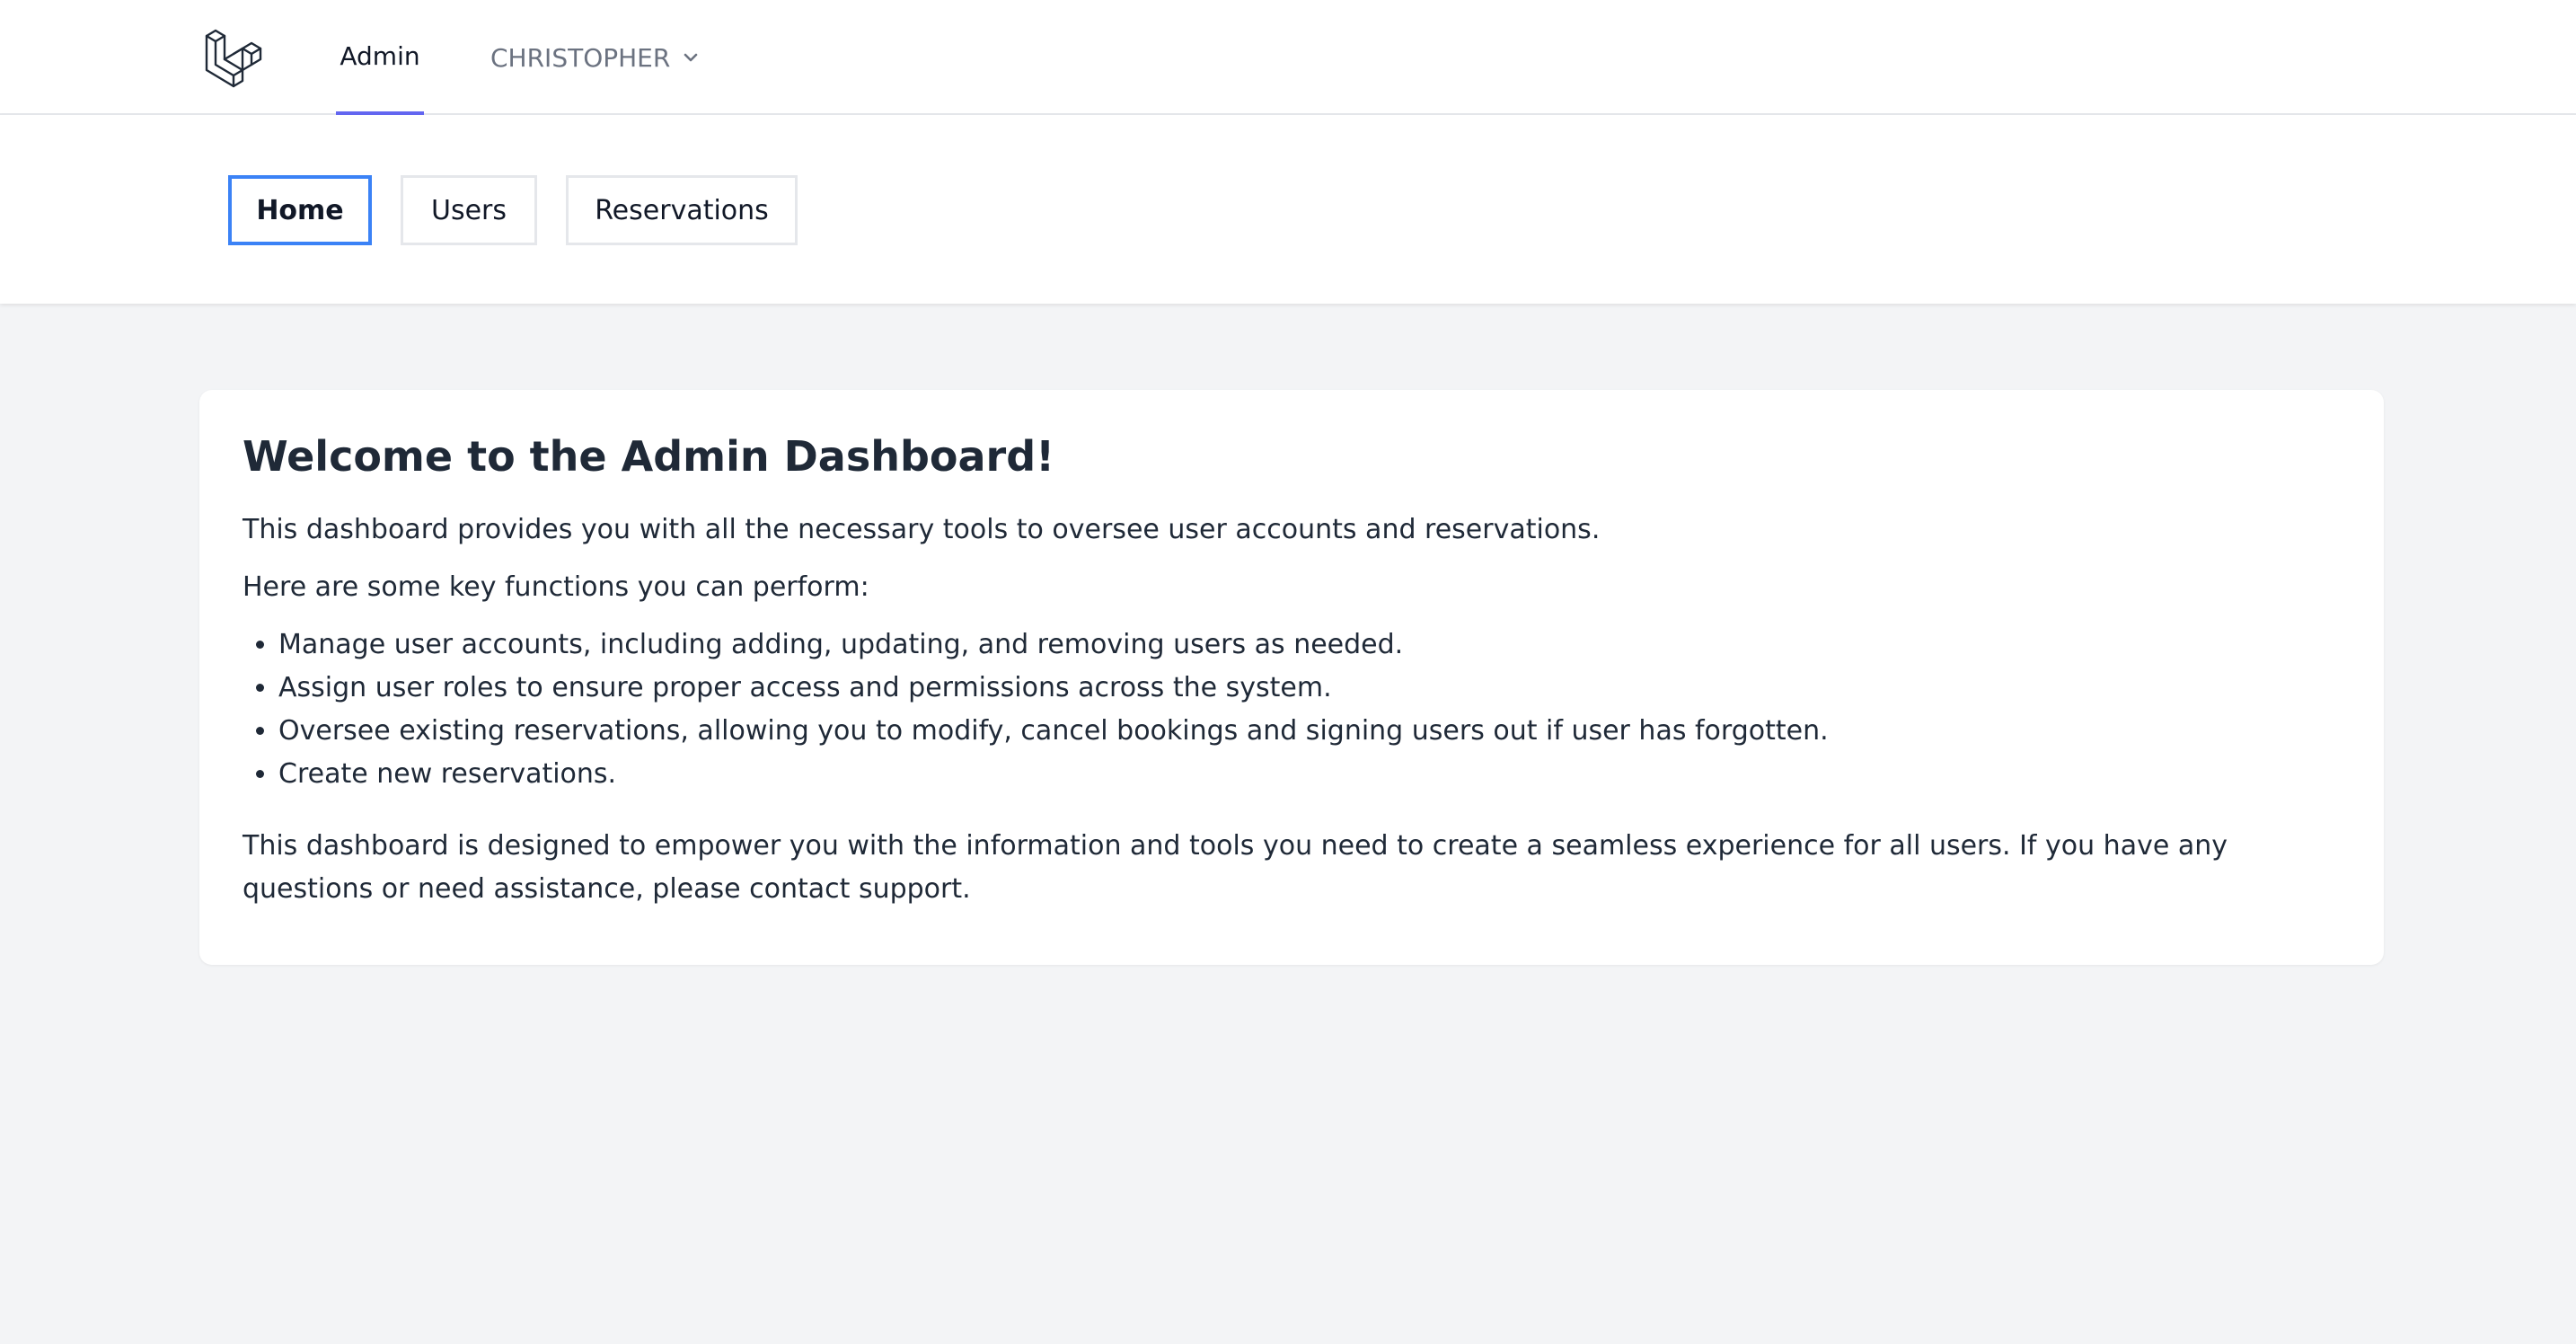 This screenshot has width=2576, height=1344. What do you see at coordinates (300, 210) in the screenshot?
I see `tab-home: Home` at bounding box center [300, 210].